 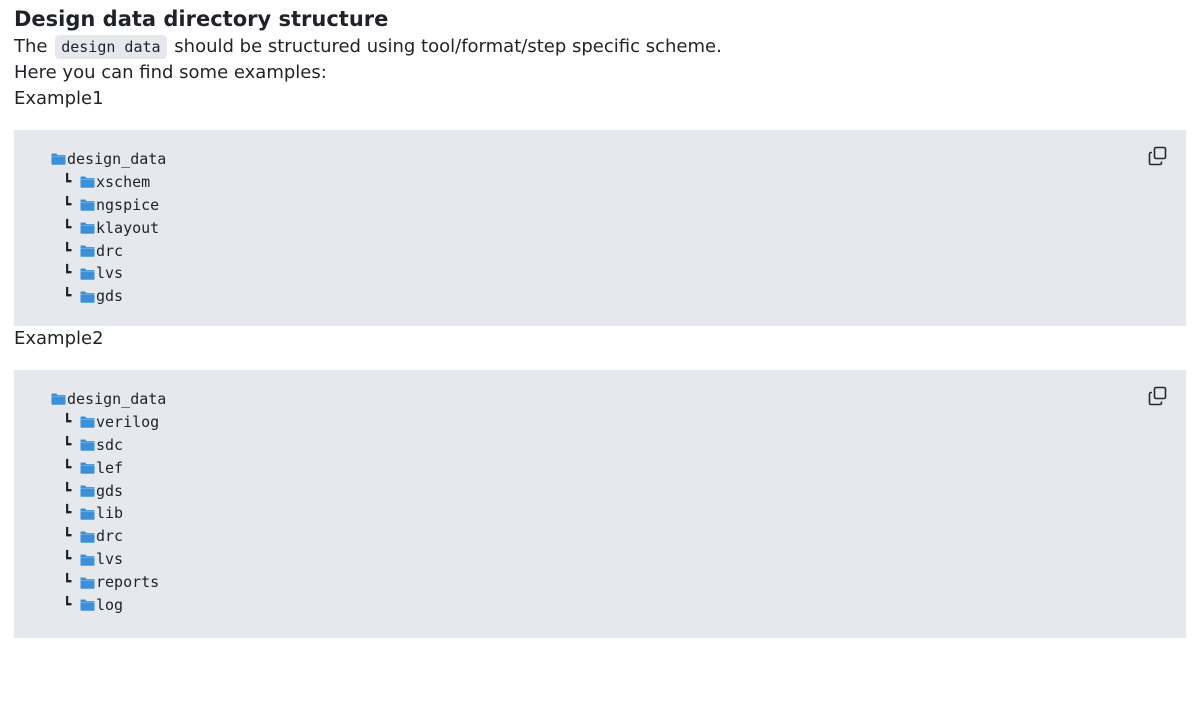 What do you see at coordinates (59, 338) in the screenshot?
I see `example-label-2: Example2` at bounding box center [59, 338].